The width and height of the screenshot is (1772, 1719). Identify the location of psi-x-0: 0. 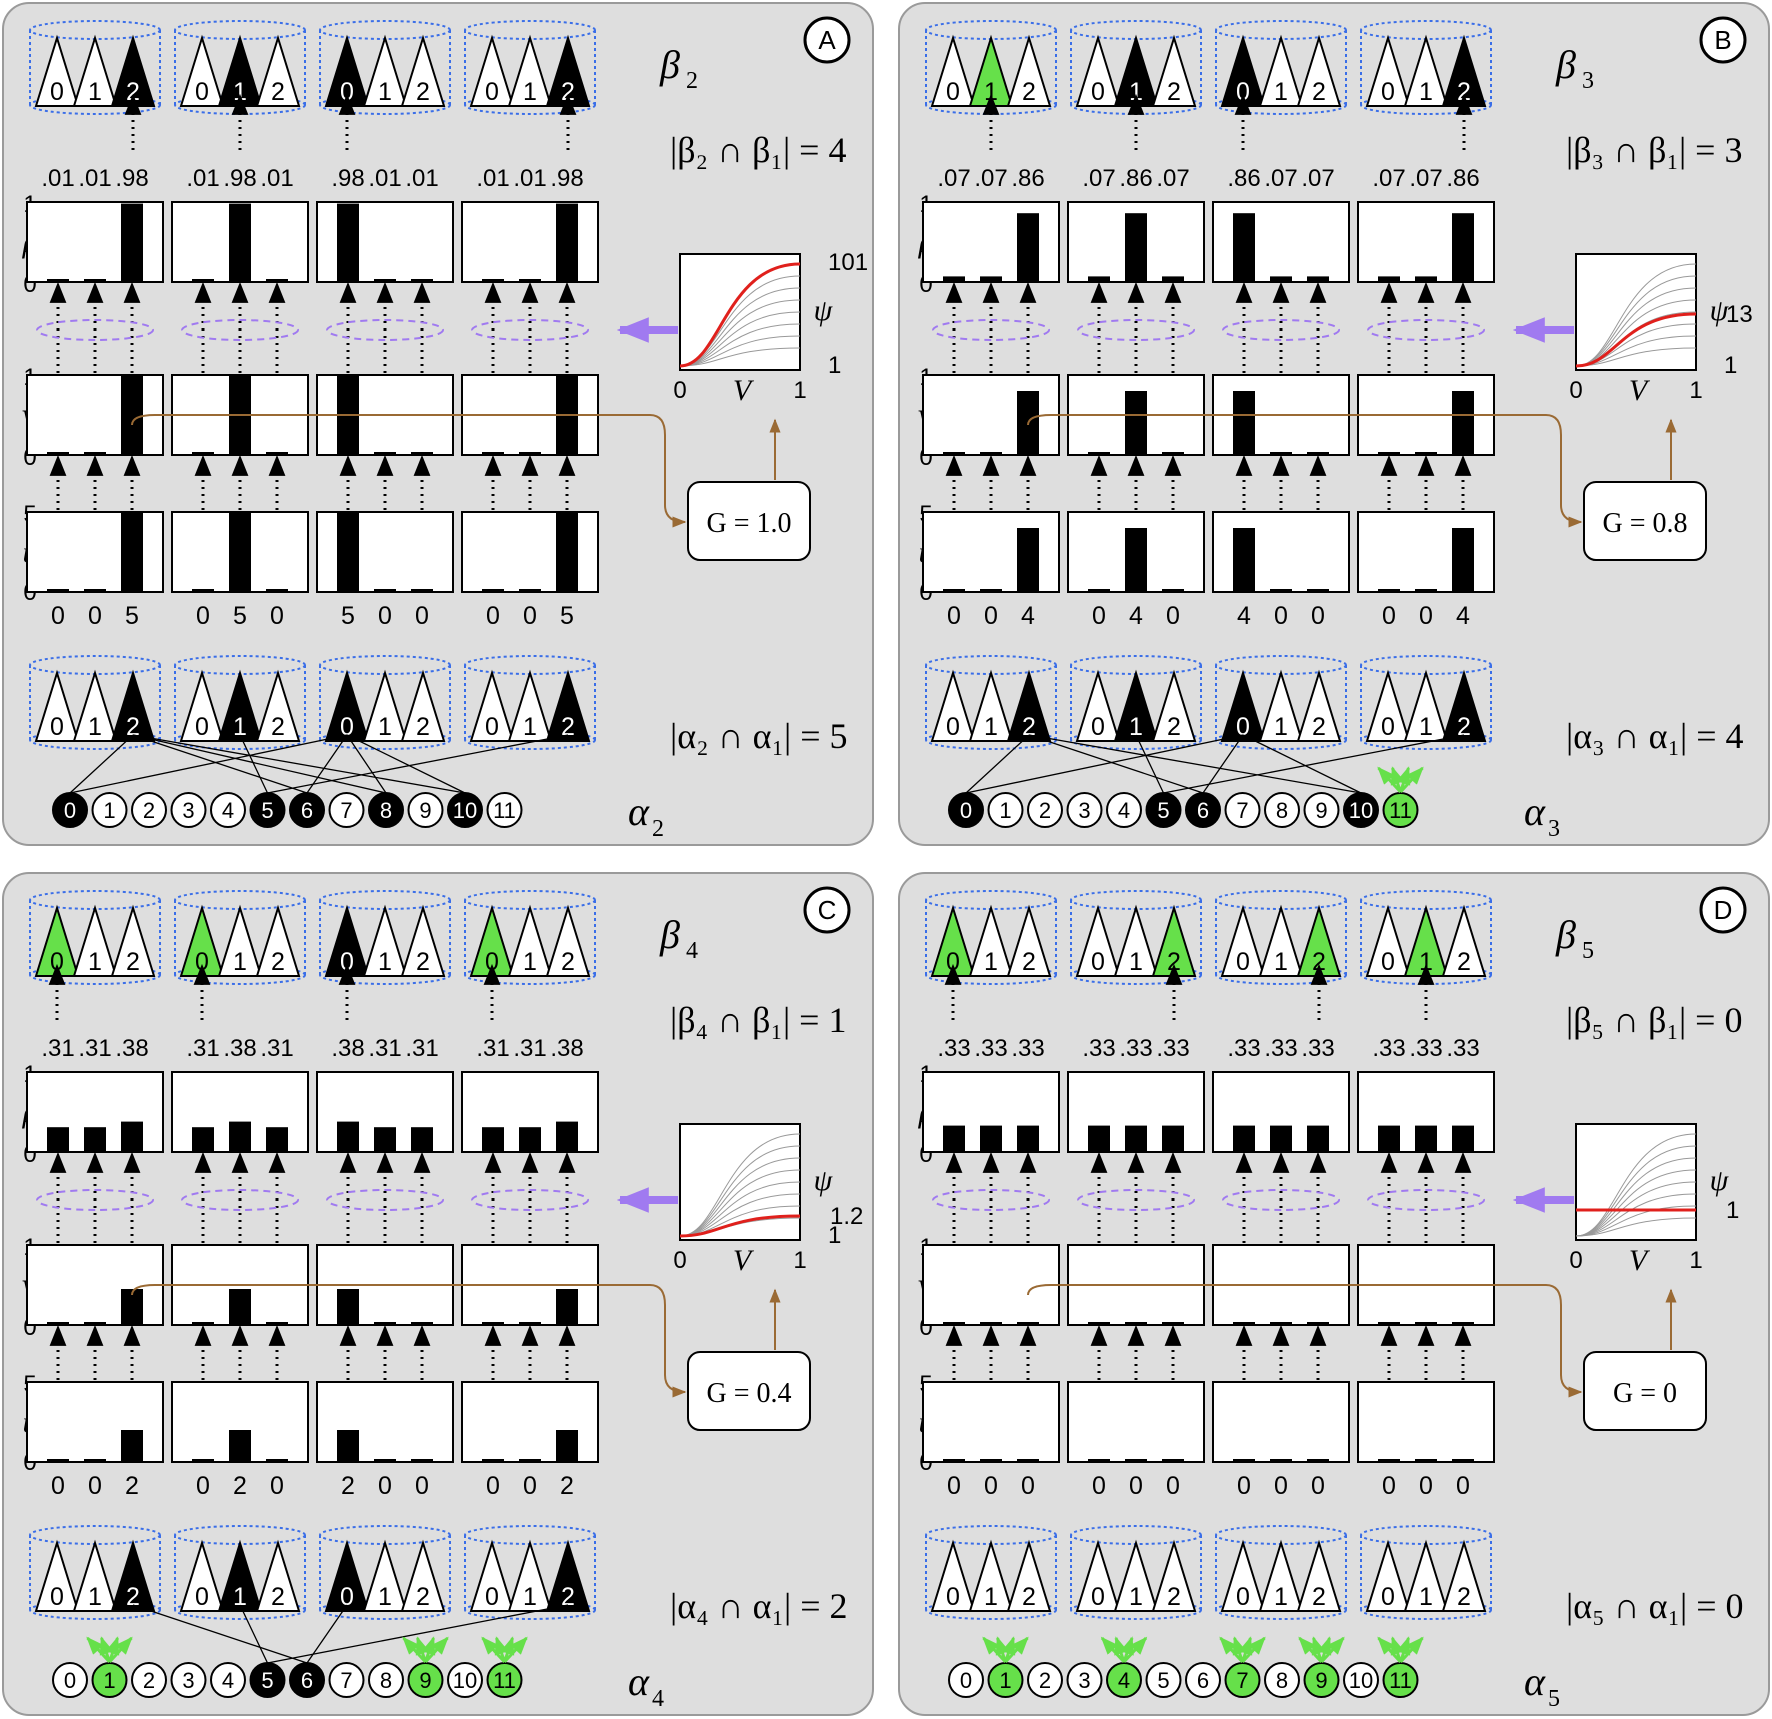
(1575, 390).